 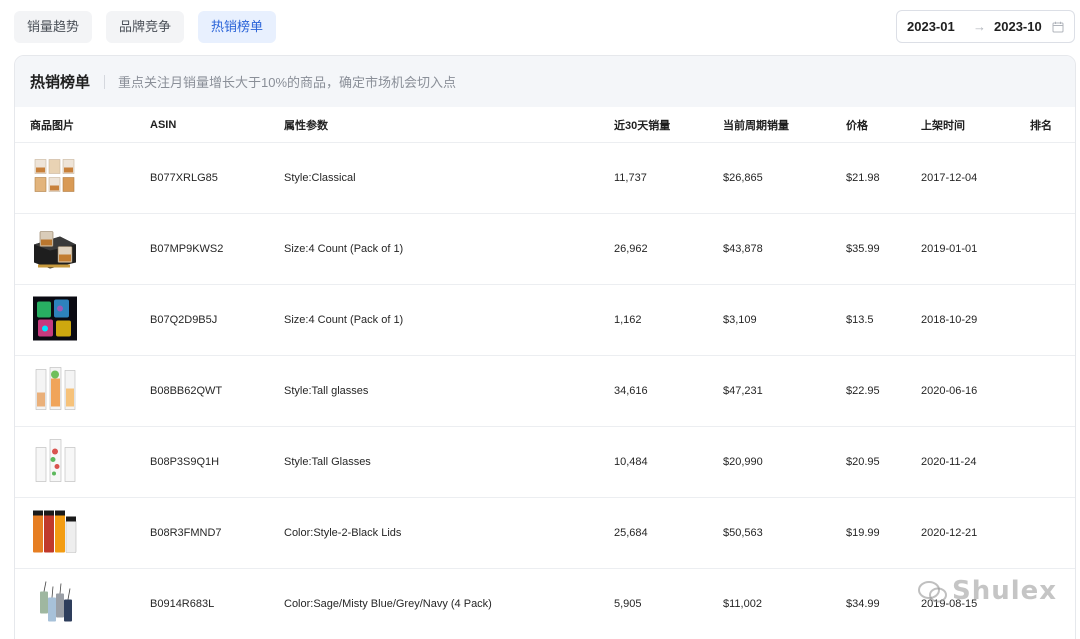 I want to click on asin: B07MP9KWS2, so click(x=186, y=249).